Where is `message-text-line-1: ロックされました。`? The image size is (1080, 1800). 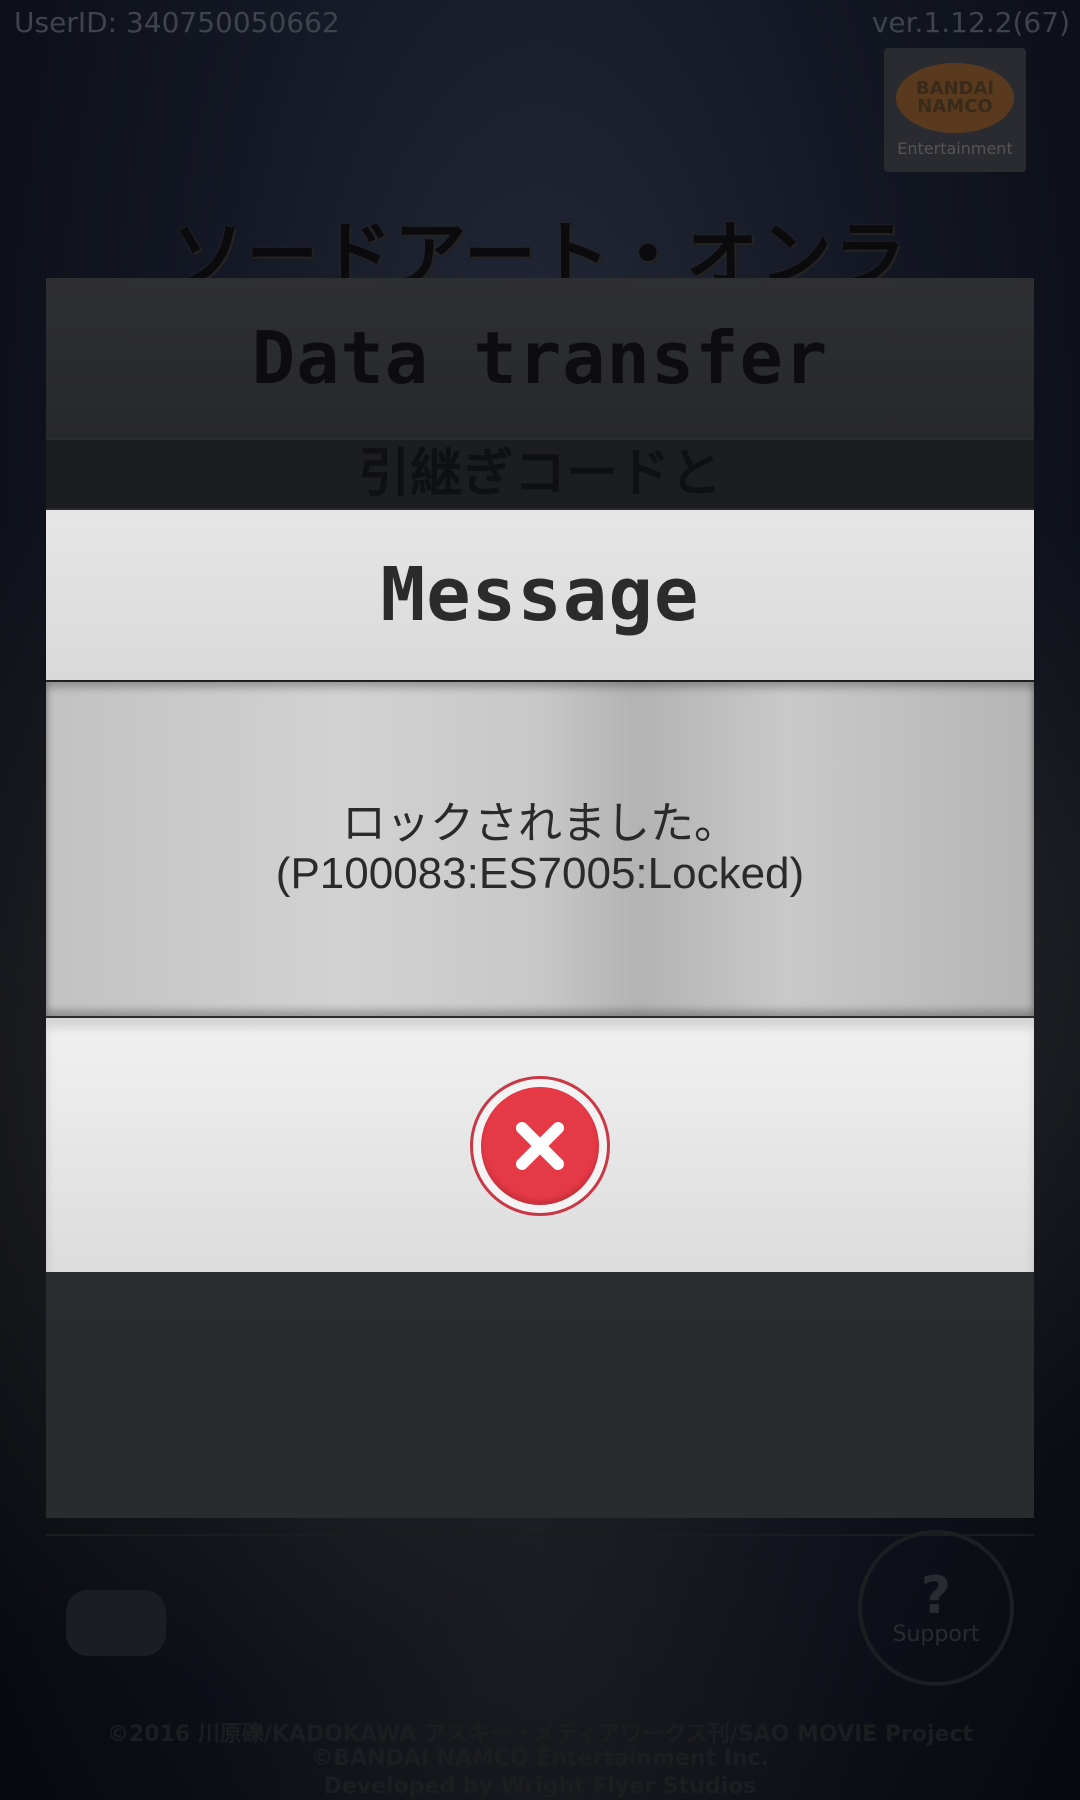 message-text-line-1: ロックされました。 is located at coordinates (540, 823).